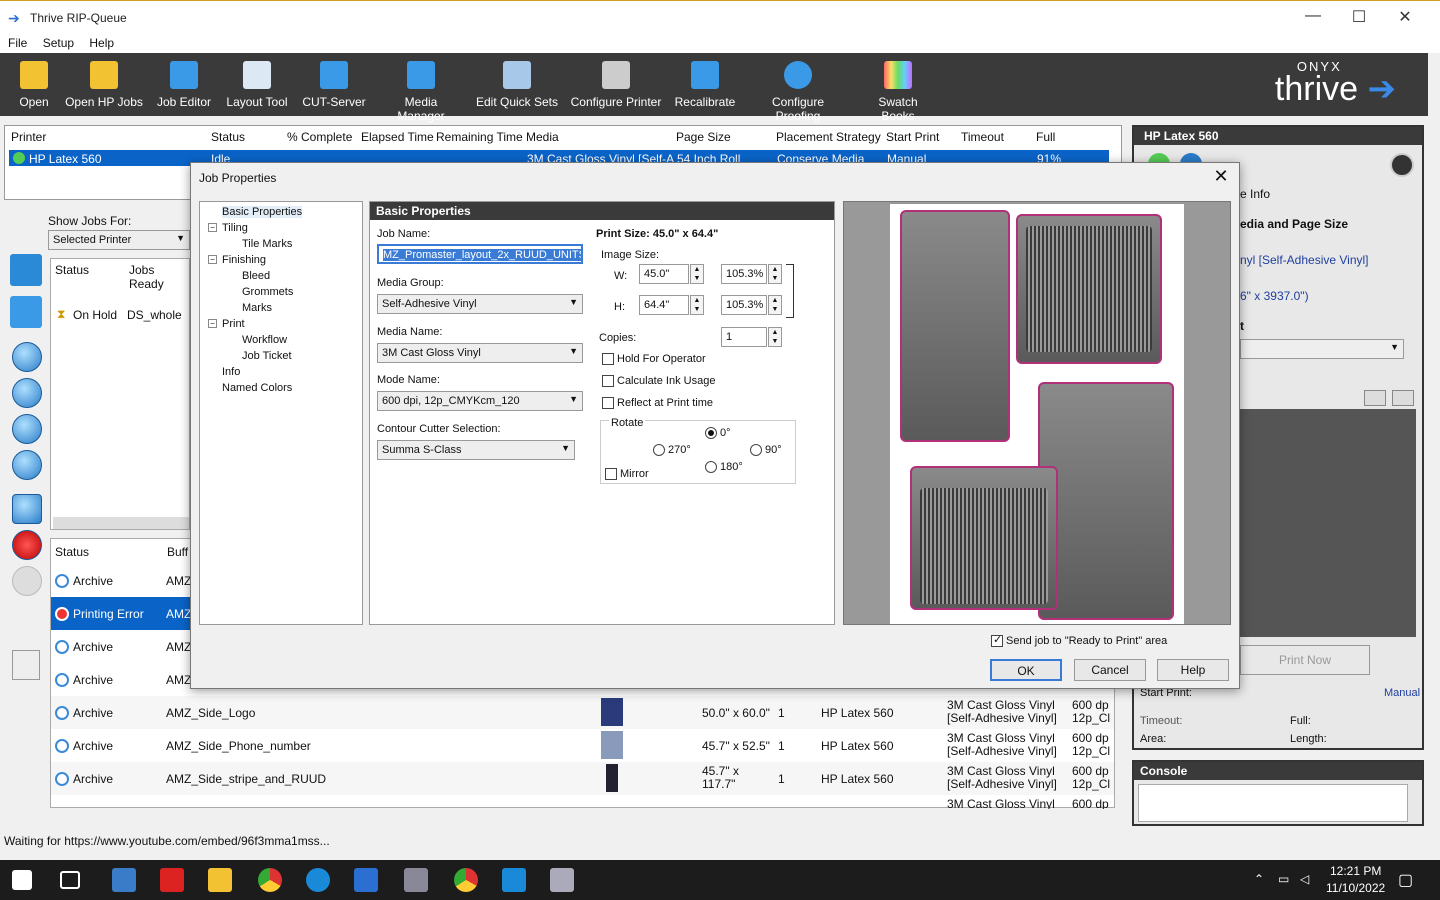 This screenshot has width=1440, height=900. I want to click on media-name-select: 3M Cast Gloss Vinyl ▼, so click(480, 353).